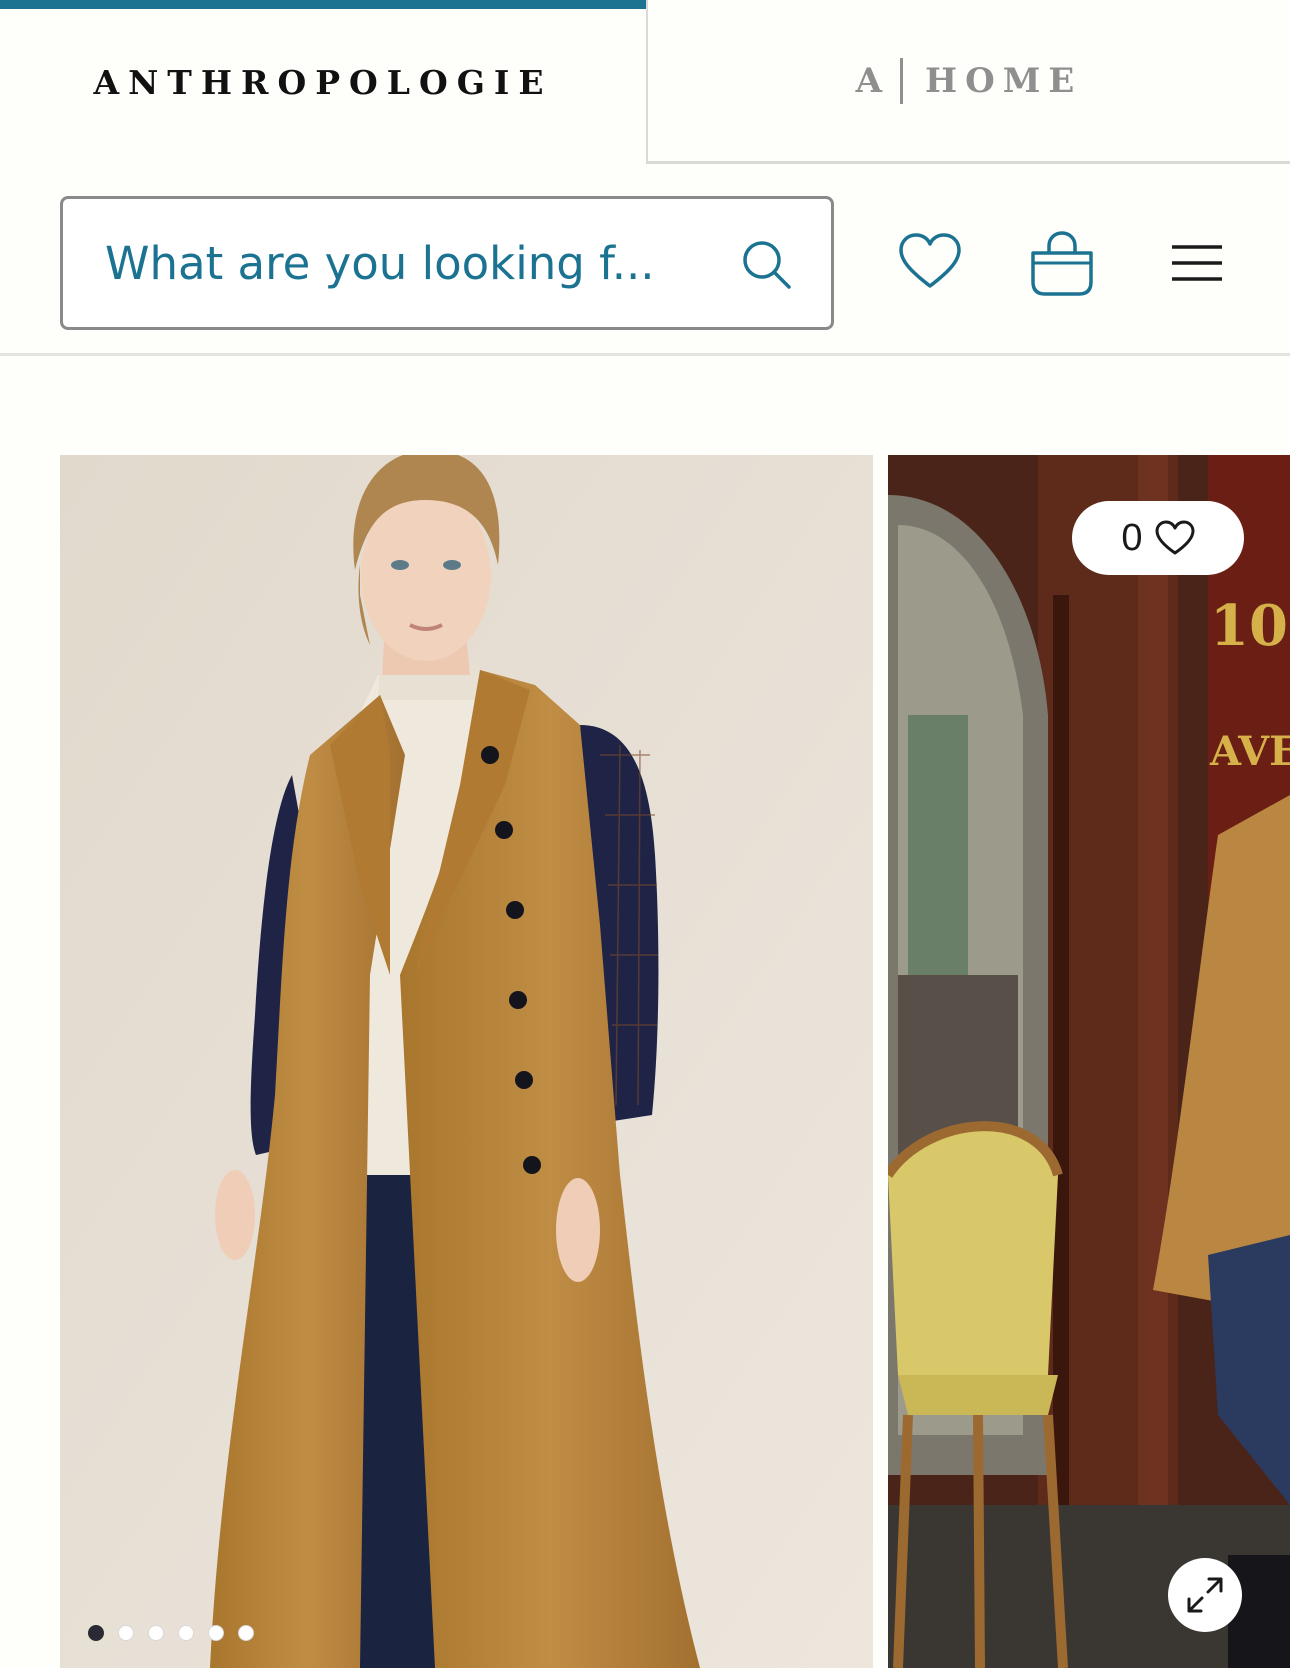  I want to click on favorite-count-pill: 0, so click(1158, 538).